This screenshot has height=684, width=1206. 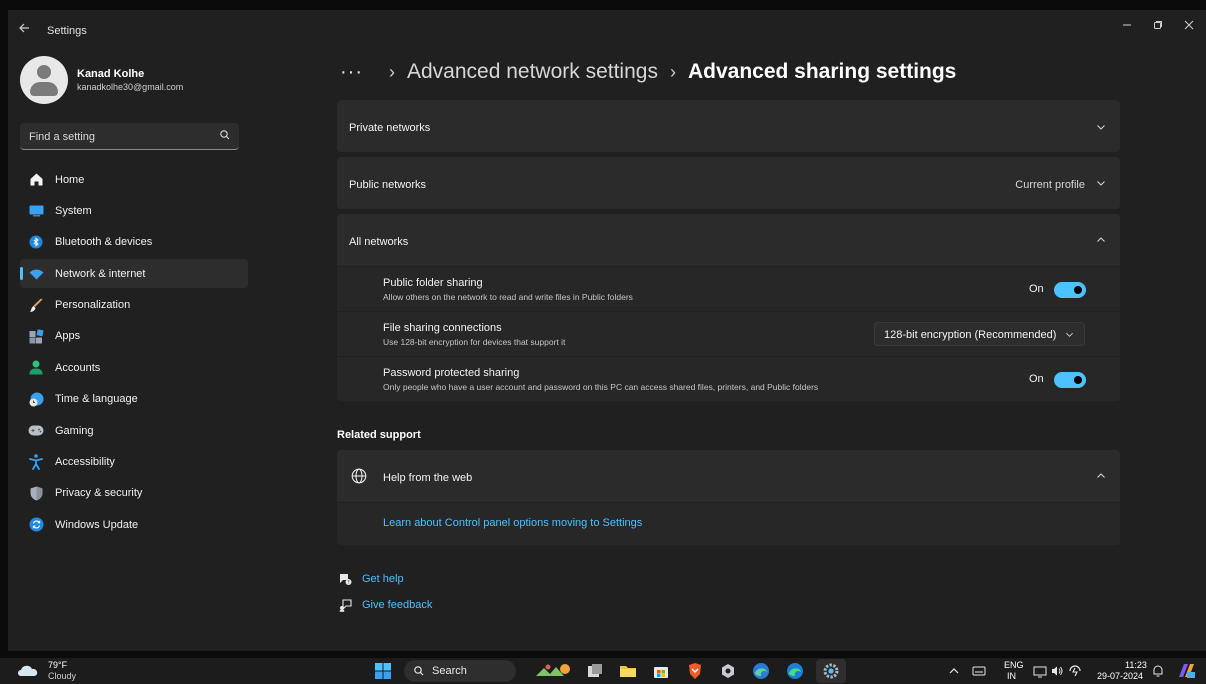 I want to click on edge-dev-icon, so click(x=761, y=671).